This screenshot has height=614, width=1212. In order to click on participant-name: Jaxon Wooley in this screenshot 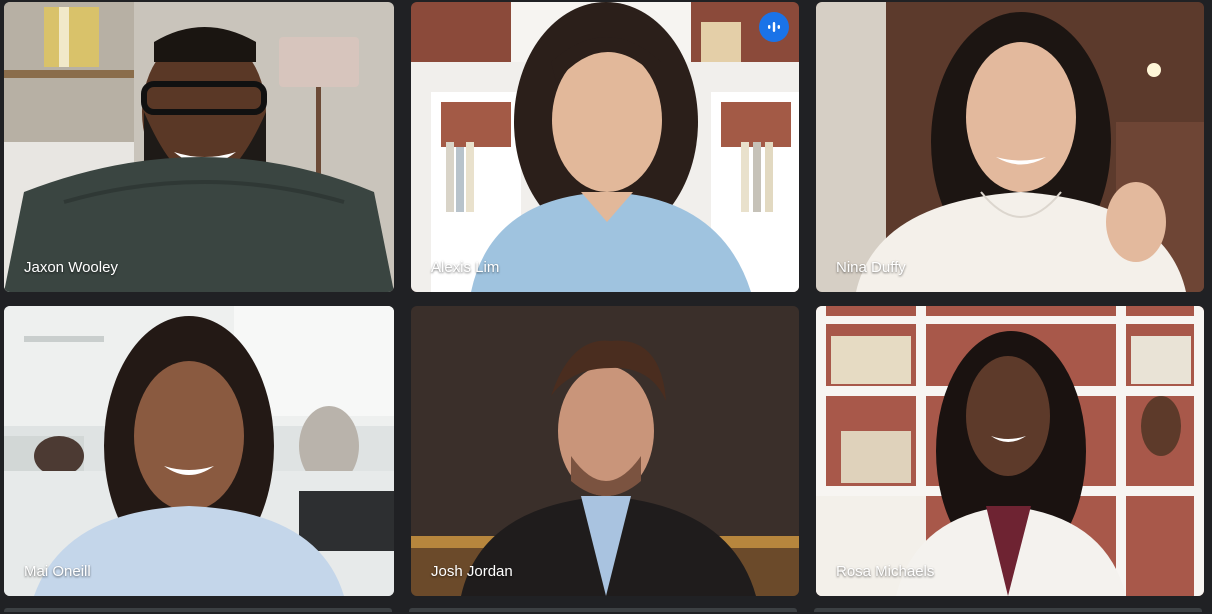, I will do `click(71, 267)`.